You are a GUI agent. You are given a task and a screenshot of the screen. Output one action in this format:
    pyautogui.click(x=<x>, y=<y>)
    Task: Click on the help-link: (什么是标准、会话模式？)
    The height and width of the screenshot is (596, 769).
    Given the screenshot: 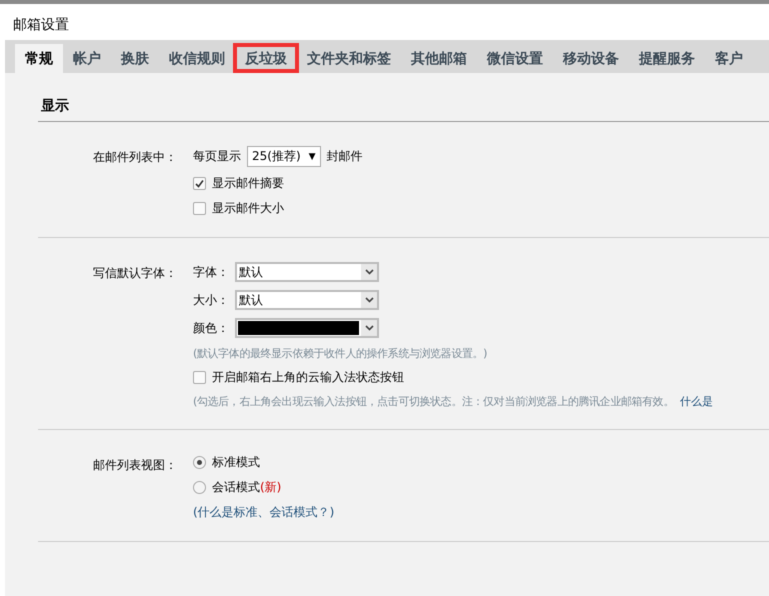 What is the action you would take?
    pyautogui.click(x=263, y=512)
    